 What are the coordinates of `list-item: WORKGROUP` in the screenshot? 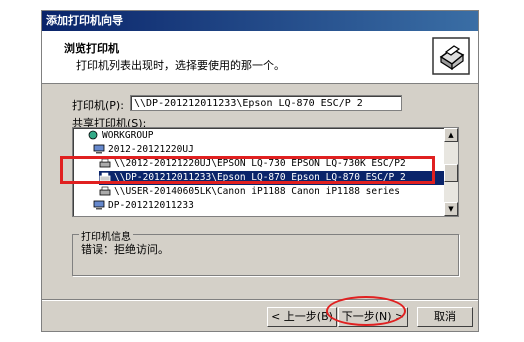 It's located at (120, 136).